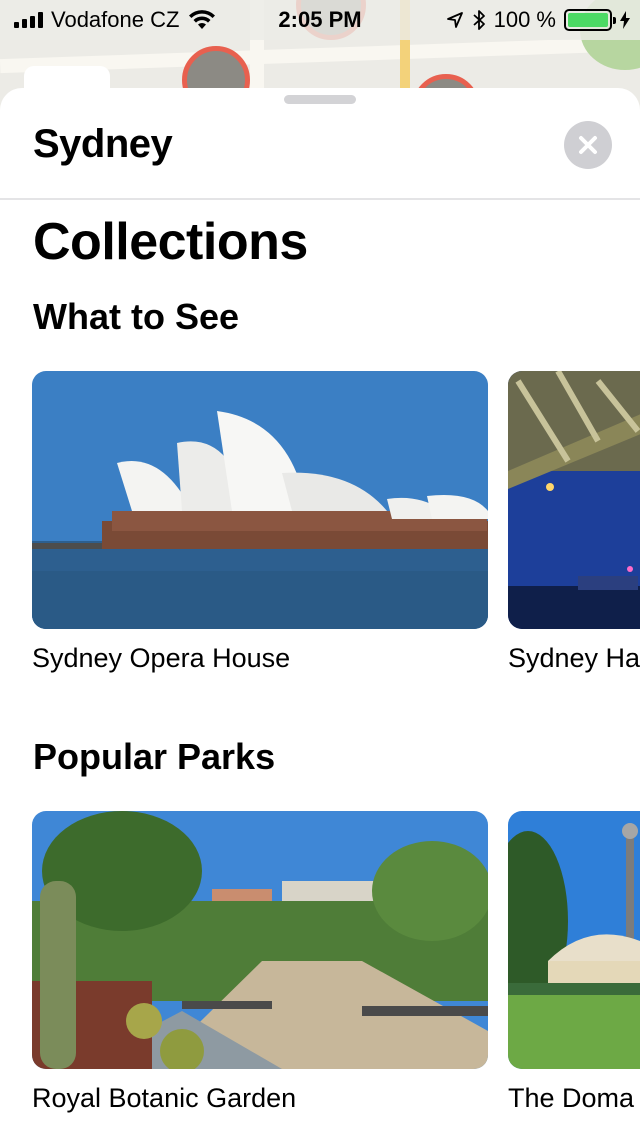 This screenshot has width=640, height=1136. What do you see at coordinates (103, 144) in the screenshot?
I see `sheet-title: Sydney` at bounding box center [103, 144].